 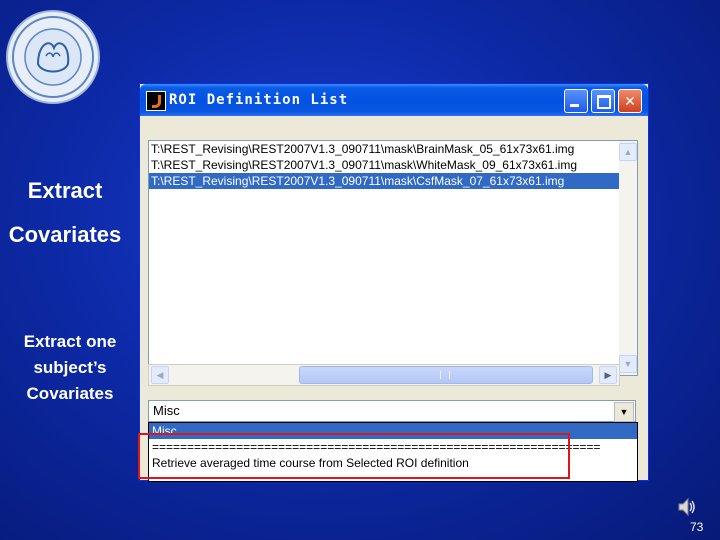 What do you see at coordinates (628, 258) in the screenshot?
I see `vertical-scrollbar: ▲ ▼` at bounding box center [628, 258].